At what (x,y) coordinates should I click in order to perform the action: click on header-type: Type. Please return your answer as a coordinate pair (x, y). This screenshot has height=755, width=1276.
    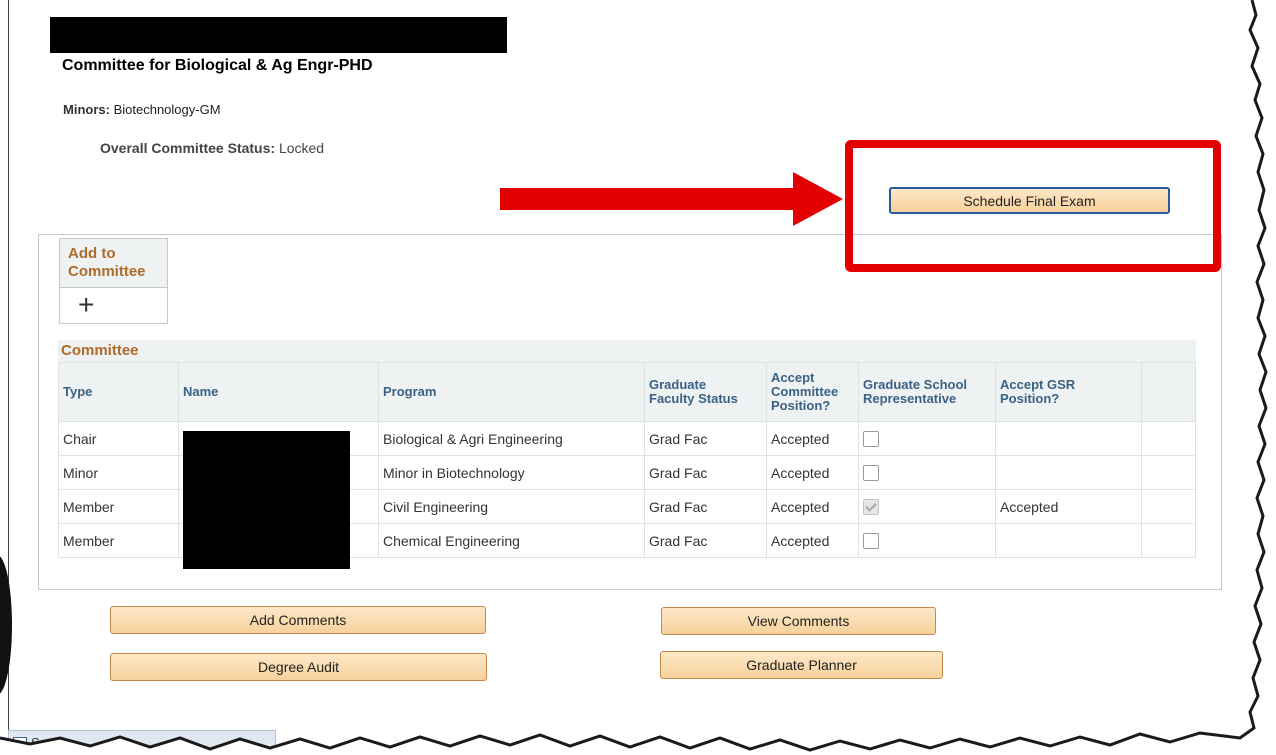
    Looking at the image, I should click on (118, 392).